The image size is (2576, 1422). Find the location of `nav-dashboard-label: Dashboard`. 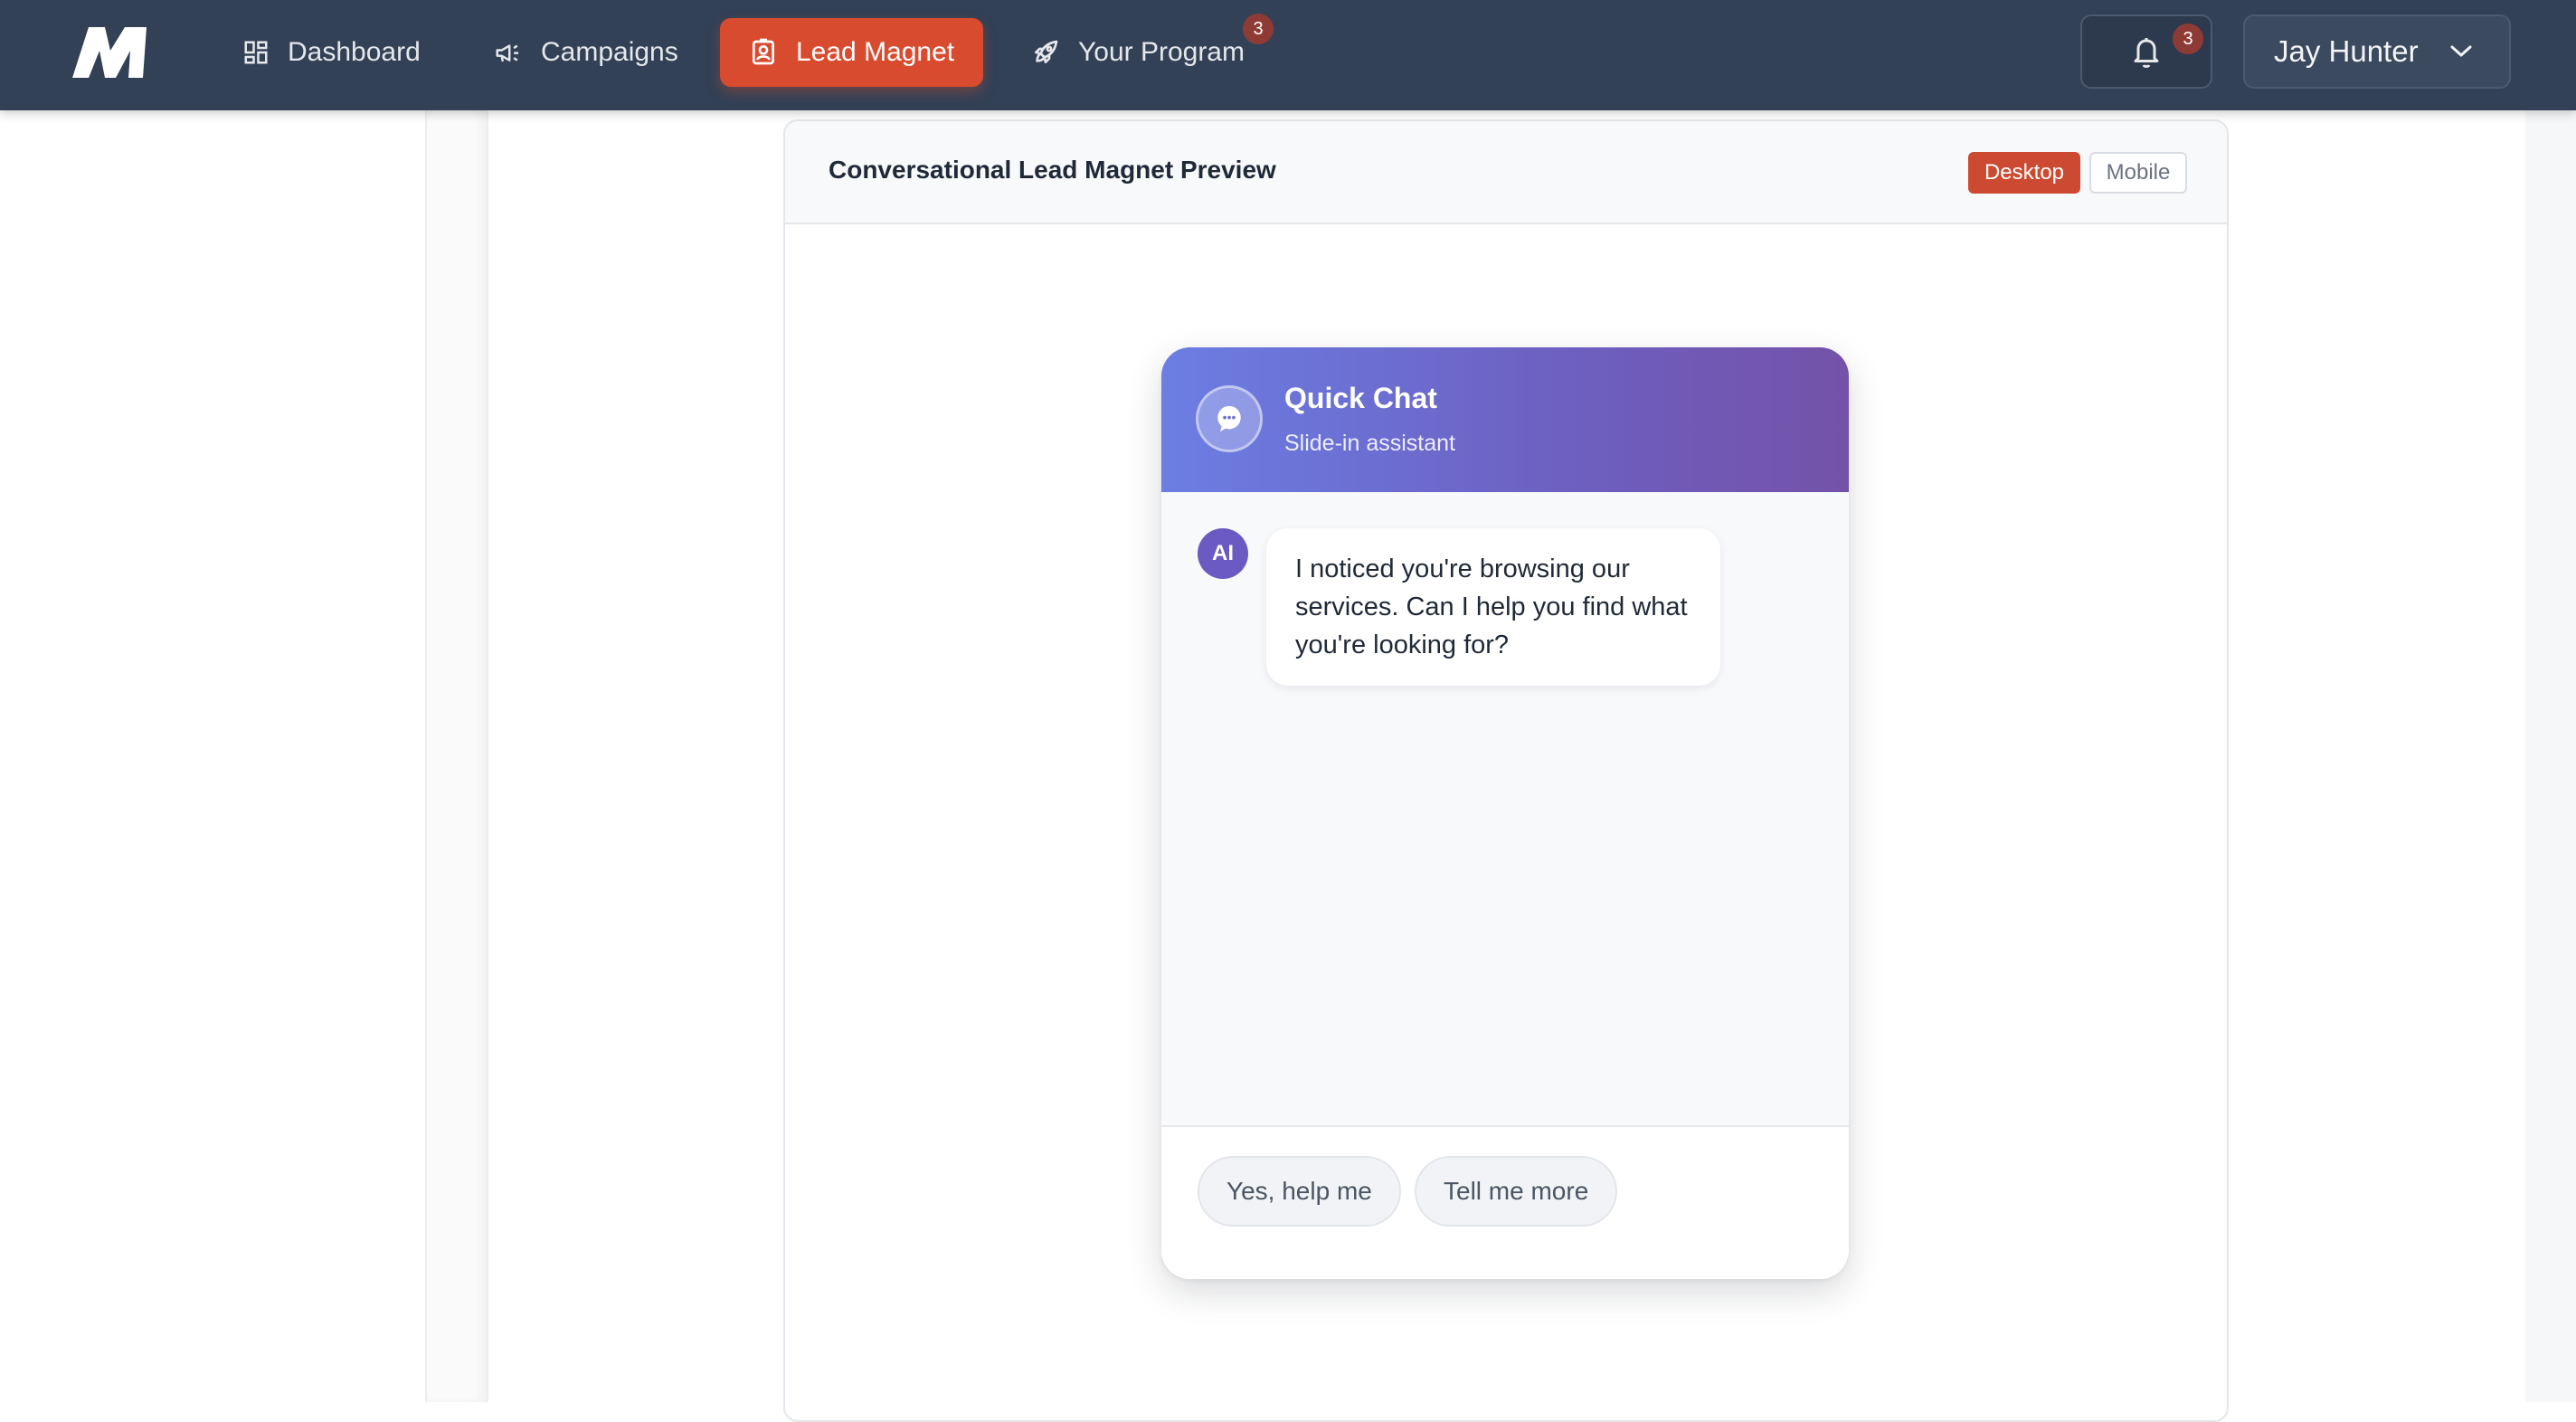

nav-dashboard-label: Dashboard is located at coordinates (355, 52).